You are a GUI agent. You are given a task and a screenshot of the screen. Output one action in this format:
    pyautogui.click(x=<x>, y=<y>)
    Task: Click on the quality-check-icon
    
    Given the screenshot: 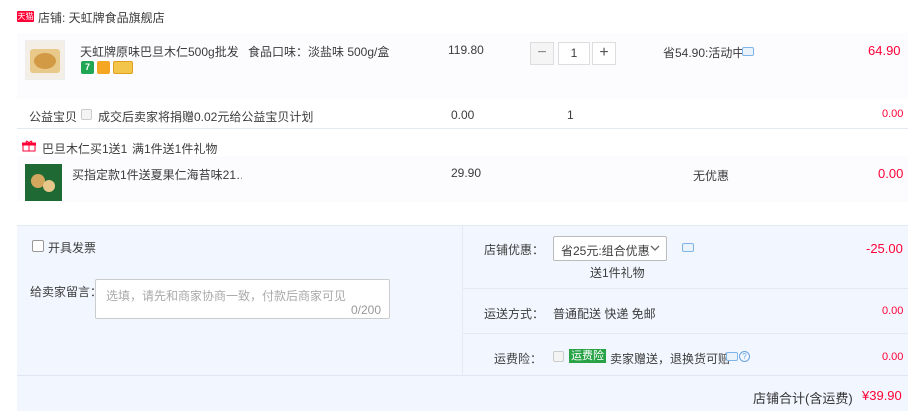 What is the action you would take?
    pyautogui.click(x=103, y=67)
    